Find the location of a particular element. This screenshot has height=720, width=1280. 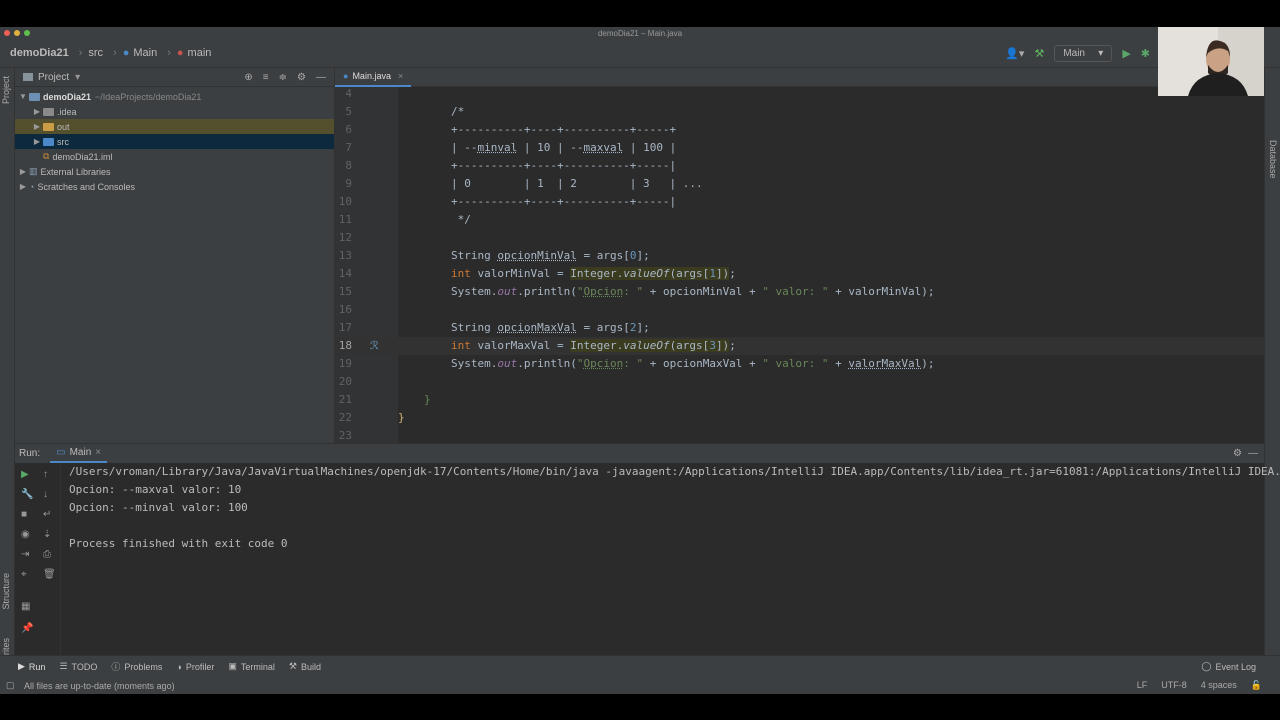

tree-item-iml: ⧉ demoDia21.iml is located at coordinates (174, 156).